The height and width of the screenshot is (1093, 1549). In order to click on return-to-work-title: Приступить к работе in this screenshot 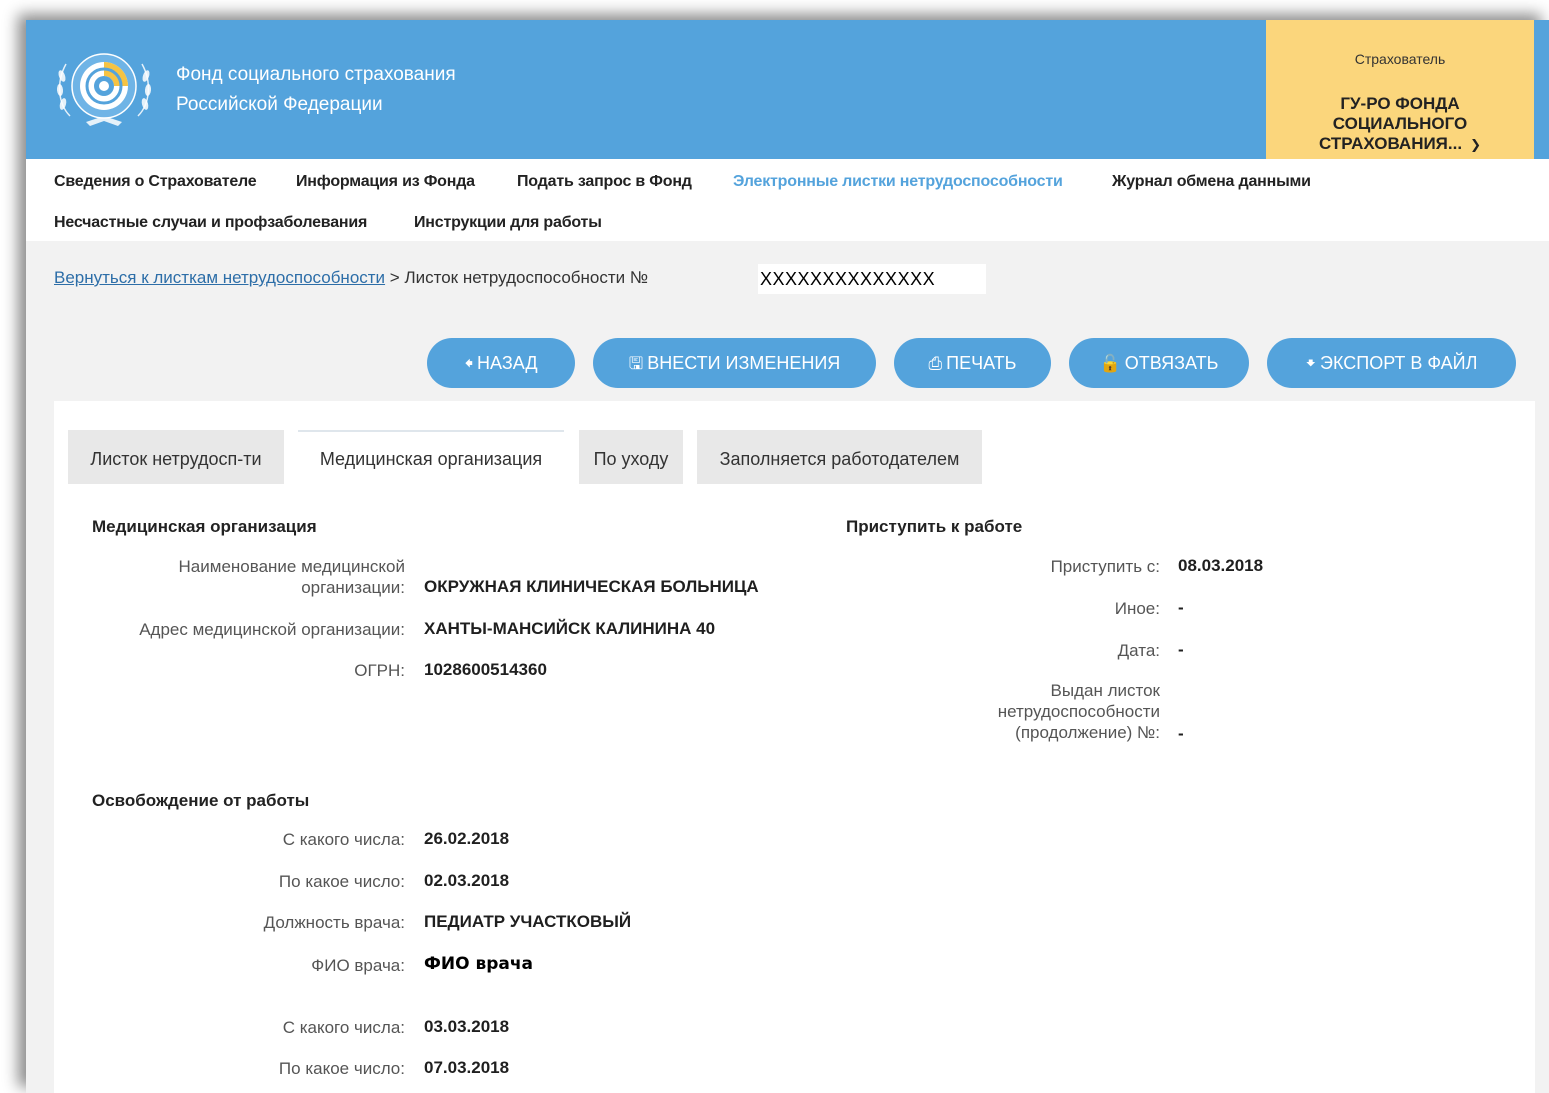, I will do `click(934, 526)`.